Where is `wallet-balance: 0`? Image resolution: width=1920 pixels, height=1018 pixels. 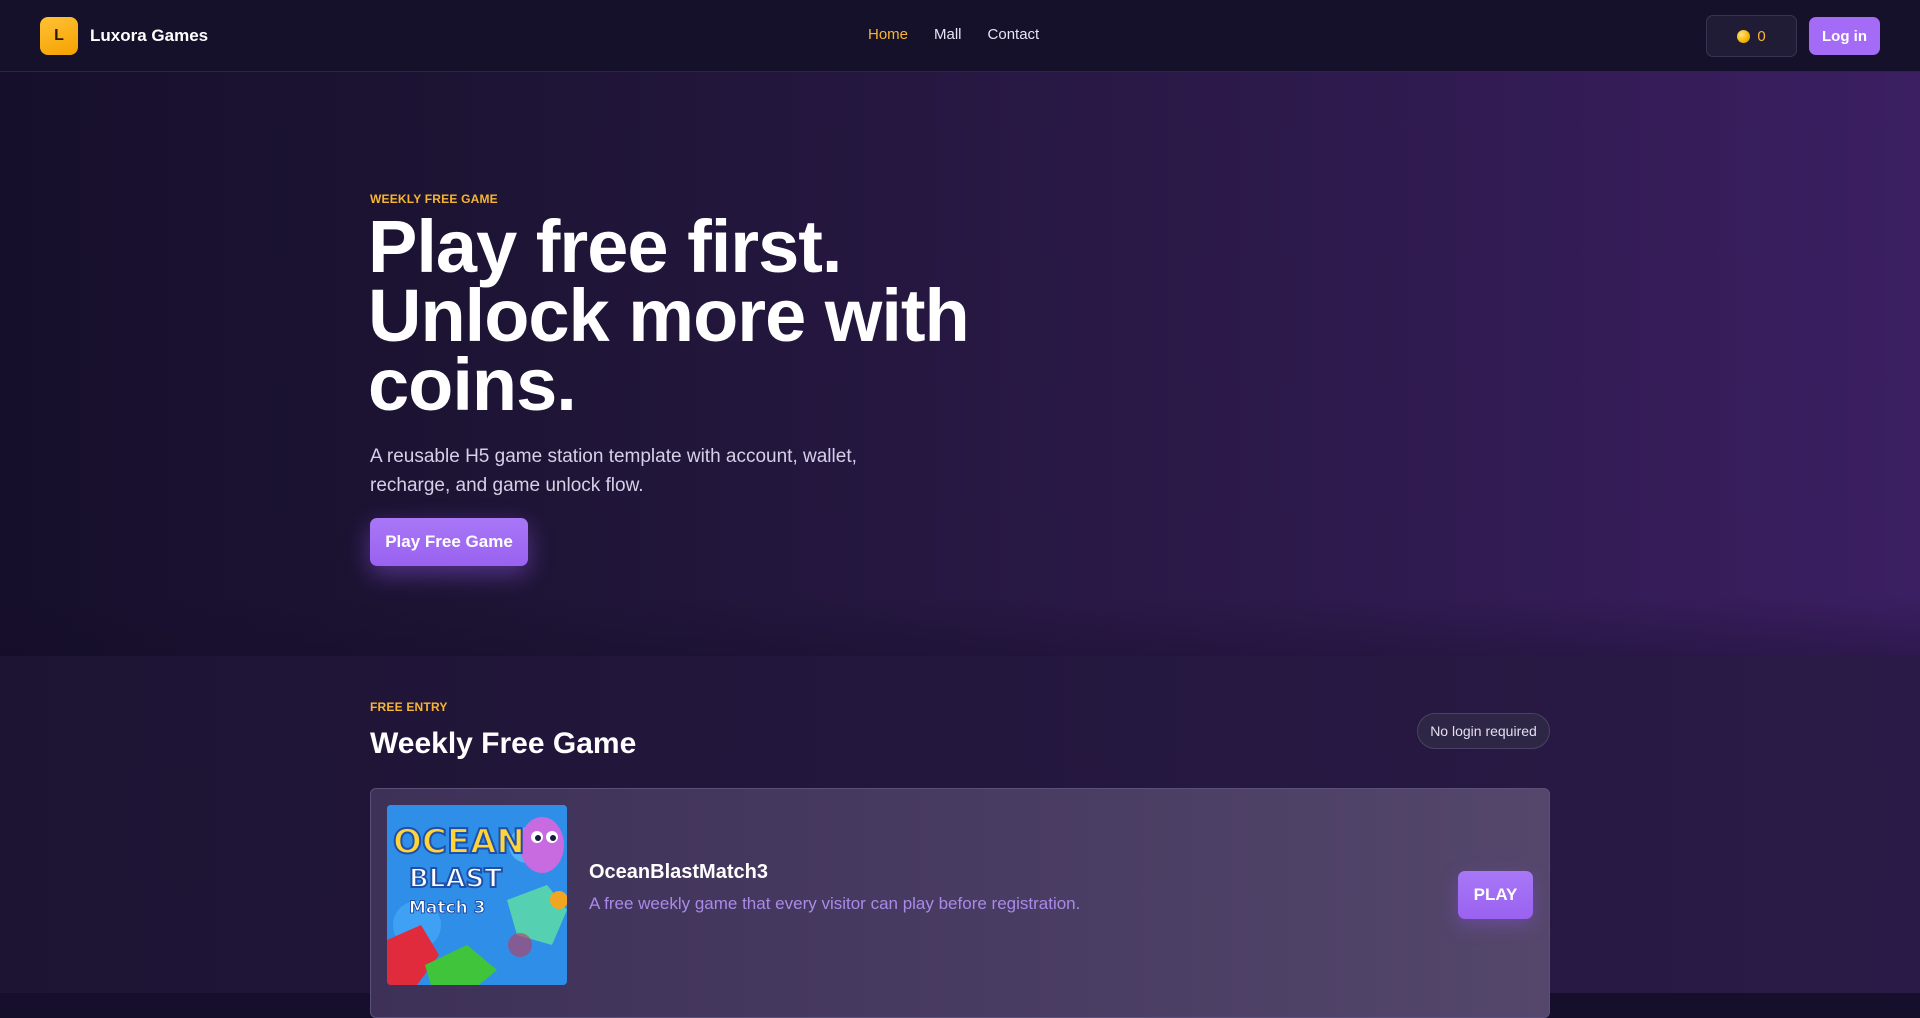
wallet-balance: 0 is located at coordinates (1761, 36).